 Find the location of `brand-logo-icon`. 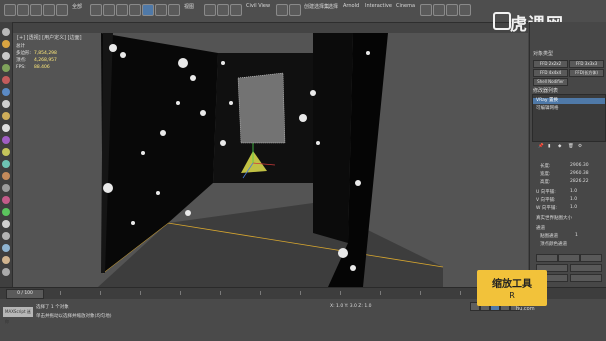

brand-logo-icon is located at coordinates (502, 21).